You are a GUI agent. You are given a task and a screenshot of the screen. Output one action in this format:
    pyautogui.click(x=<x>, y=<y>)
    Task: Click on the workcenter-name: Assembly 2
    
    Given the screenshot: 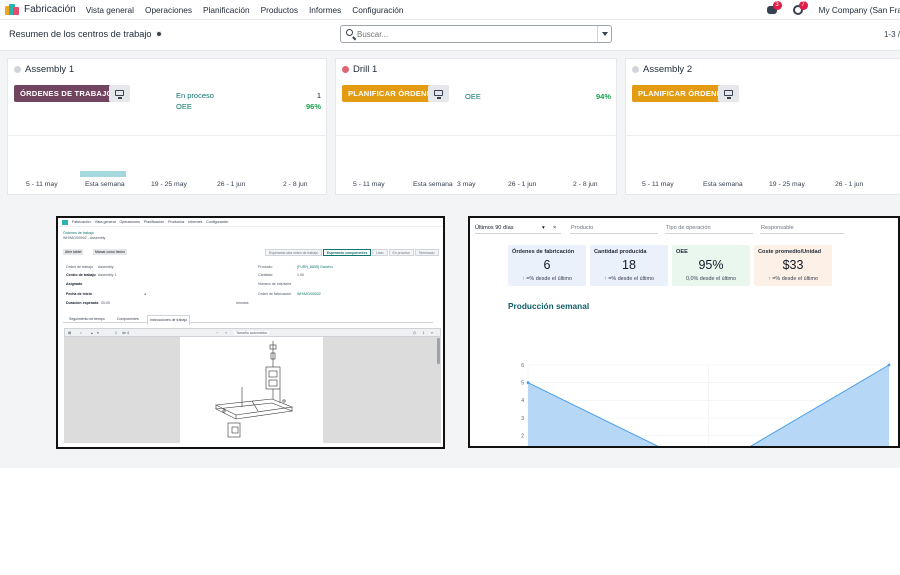 What is the action you would take?
    pyautogui.click(x=668, y=69)
    